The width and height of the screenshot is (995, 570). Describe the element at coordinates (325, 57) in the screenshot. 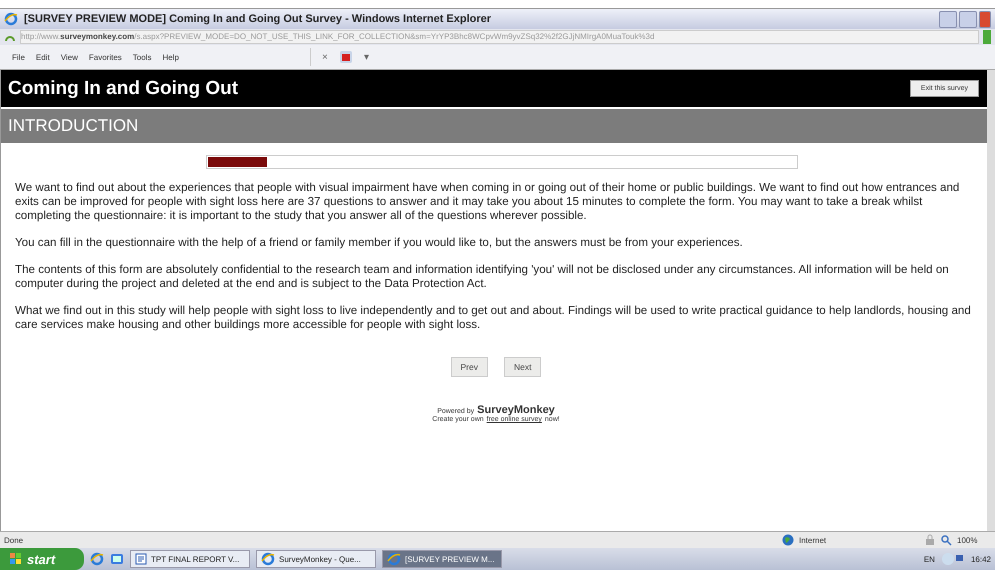

I see `close-tab-button: ×` at that location.